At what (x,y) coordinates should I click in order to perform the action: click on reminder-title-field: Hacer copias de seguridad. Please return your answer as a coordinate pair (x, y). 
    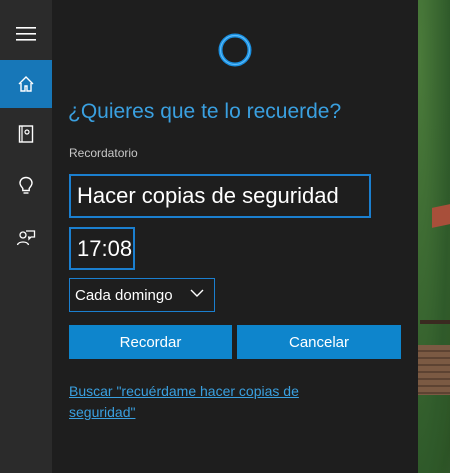
    Looking at the image, I should click on (220, 196).